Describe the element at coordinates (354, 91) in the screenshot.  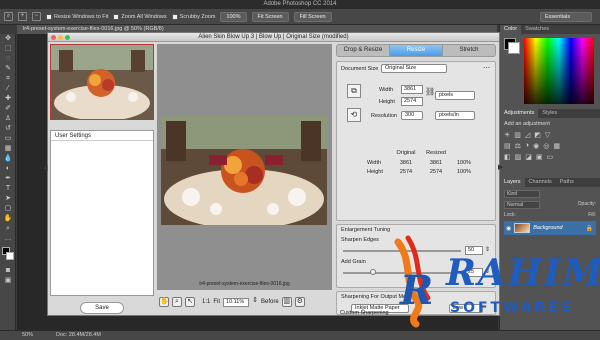
I see `landscape-orientation-icon: ⧉` at that location.